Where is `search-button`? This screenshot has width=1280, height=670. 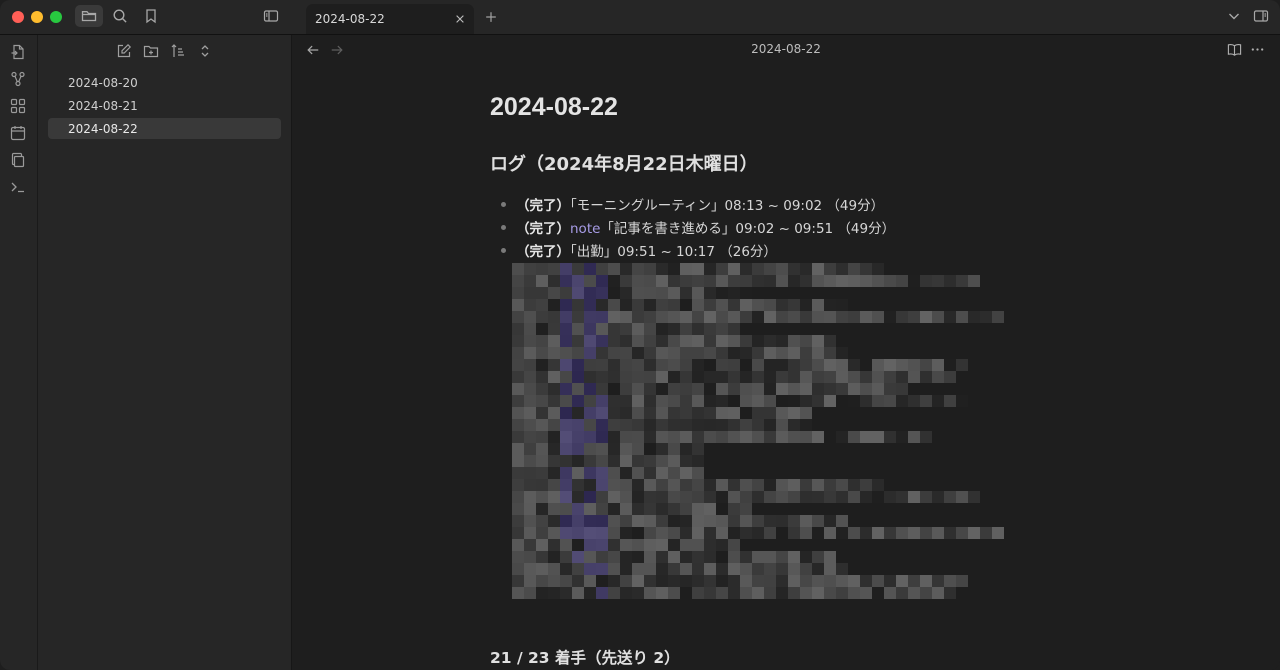 search-button is located at coordinates (120, 16).